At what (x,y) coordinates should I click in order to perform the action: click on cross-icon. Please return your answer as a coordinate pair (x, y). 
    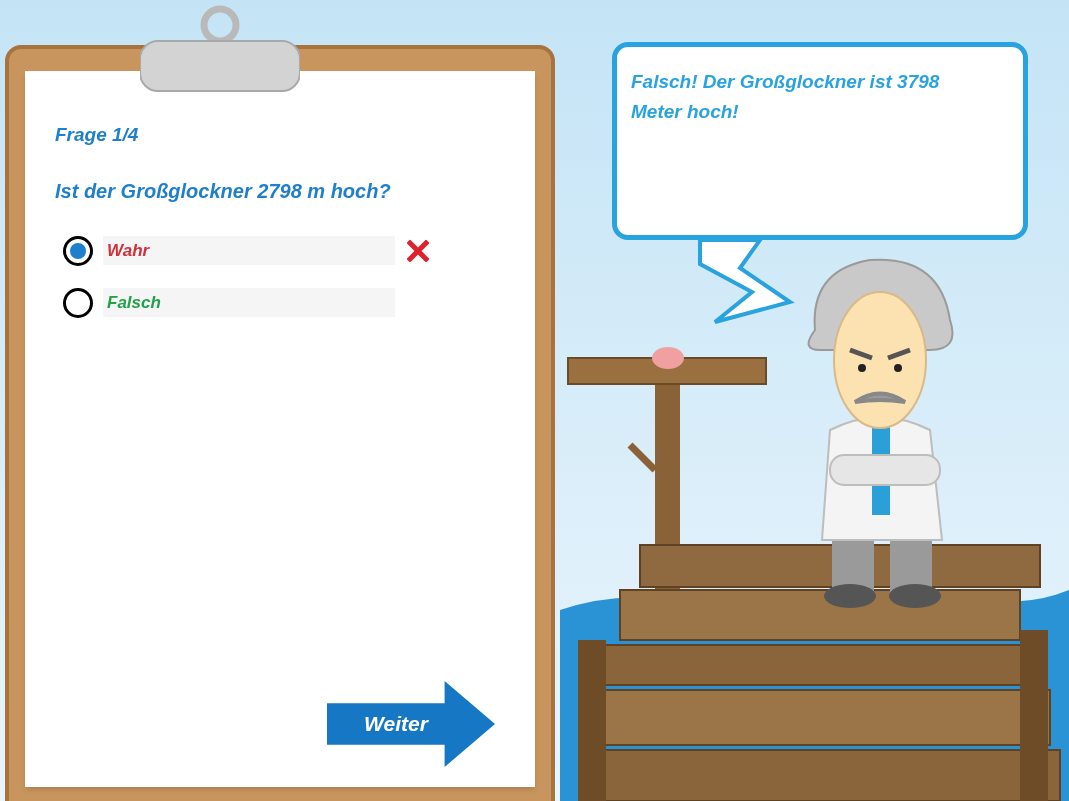
    Looking at the image, I should click on (418, 250).